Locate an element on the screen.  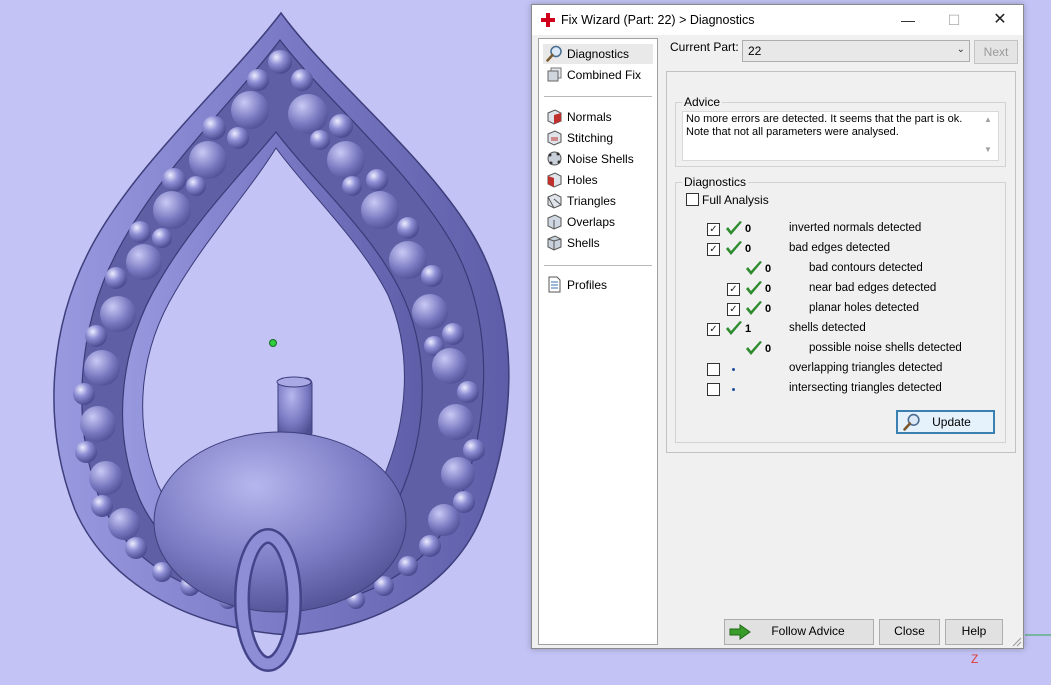
nav-label: Normals is located at coordinates (589, 117).